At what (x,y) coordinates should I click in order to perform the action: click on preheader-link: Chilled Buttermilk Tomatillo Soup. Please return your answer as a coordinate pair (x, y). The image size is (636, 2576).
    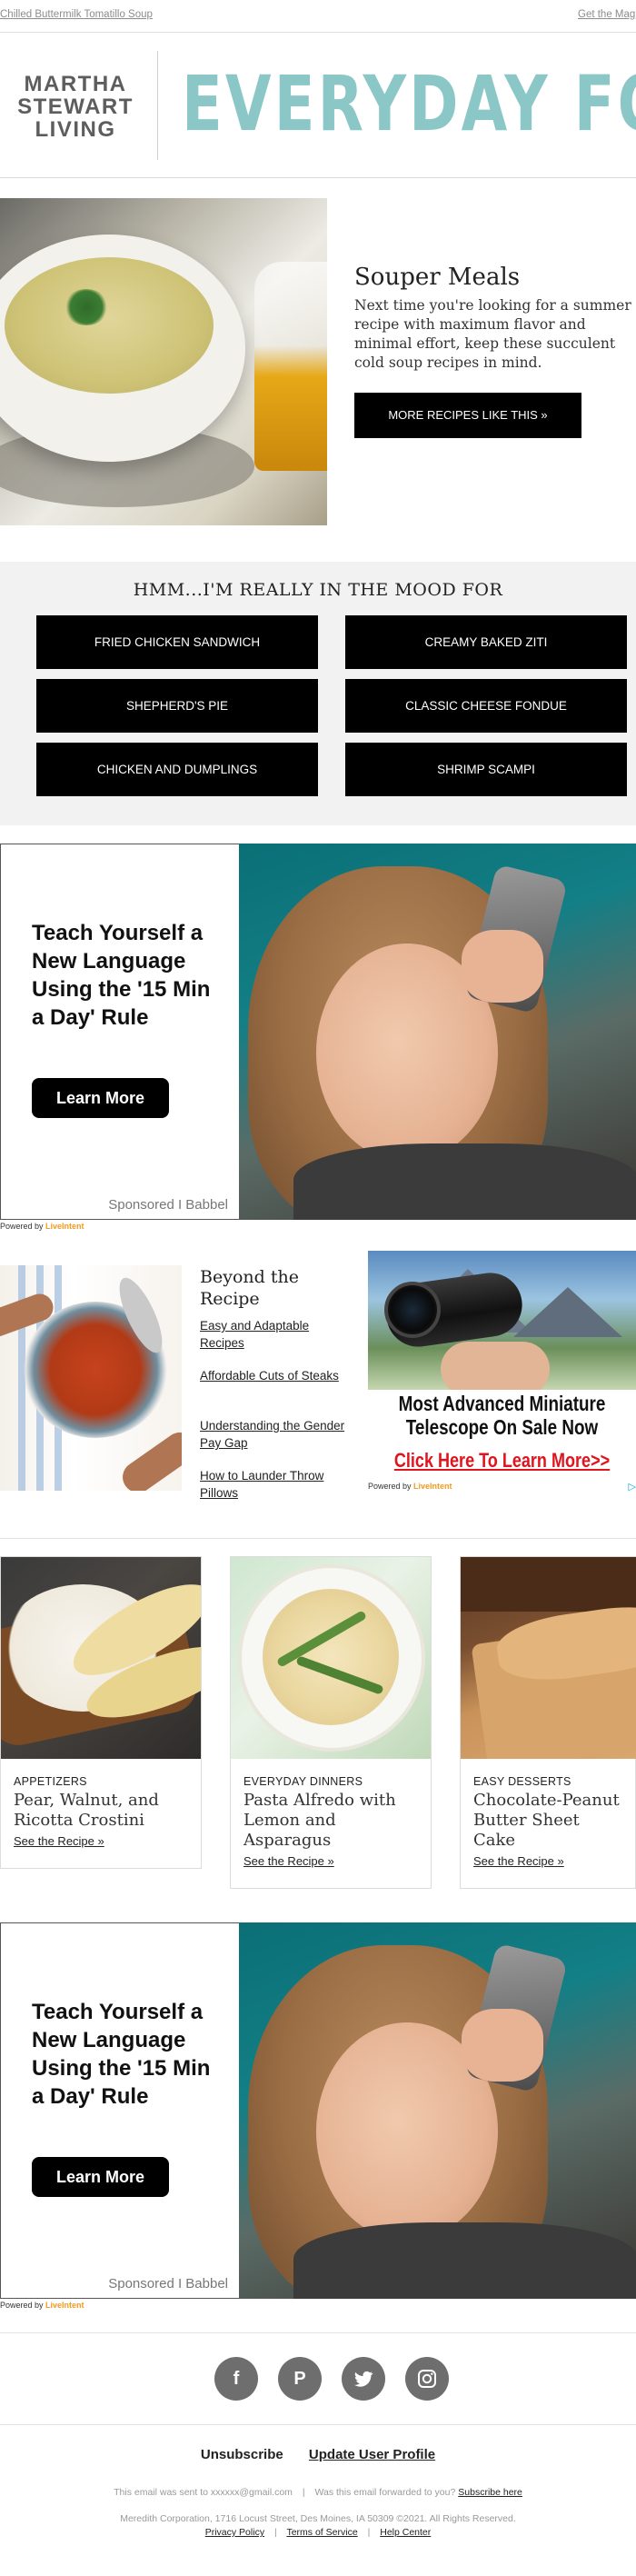
    Looking at the image, I should click on (76, 14).